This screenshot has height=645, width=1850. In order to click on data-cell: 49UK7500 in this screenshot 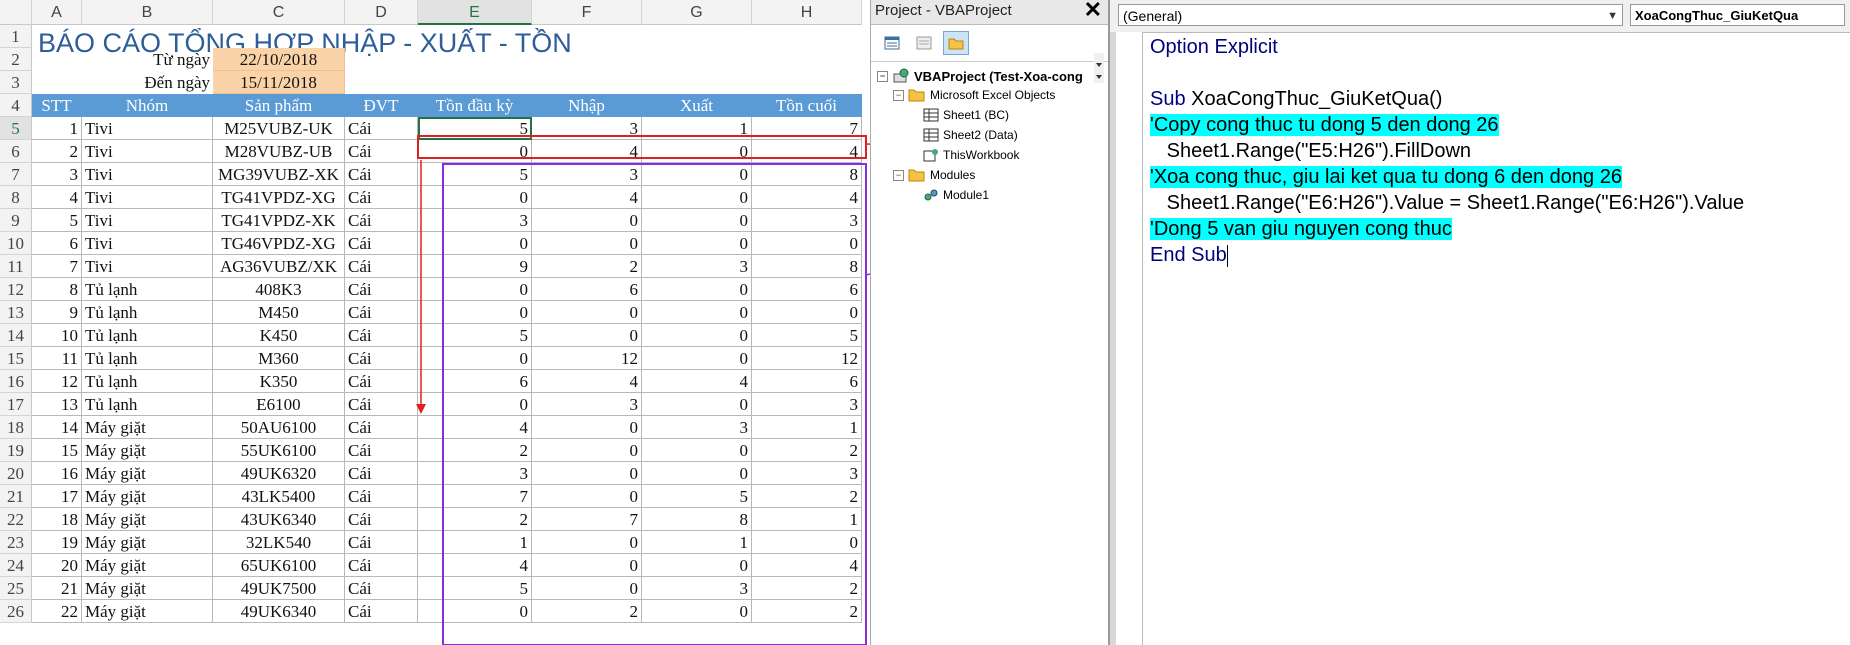, I will do `click(279, 588)`.